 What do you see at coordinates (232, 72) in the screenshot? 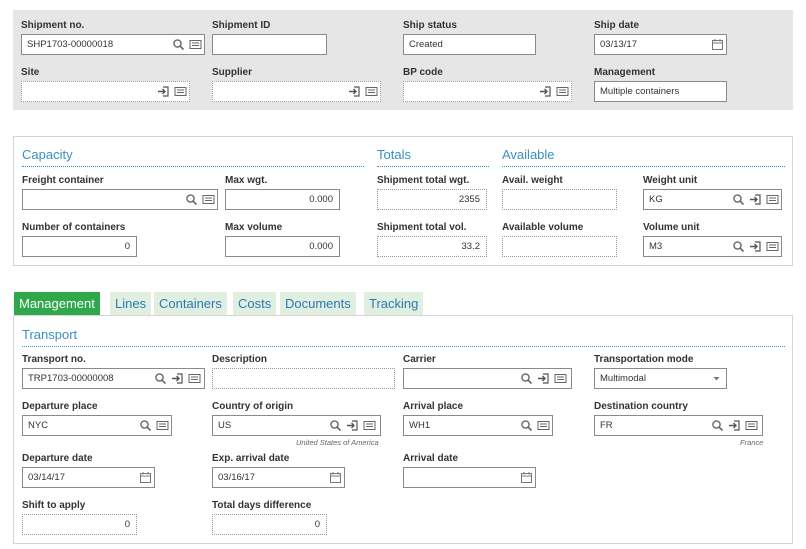
I see `supplier-label: Supplier` at bounding box center [232, 72].